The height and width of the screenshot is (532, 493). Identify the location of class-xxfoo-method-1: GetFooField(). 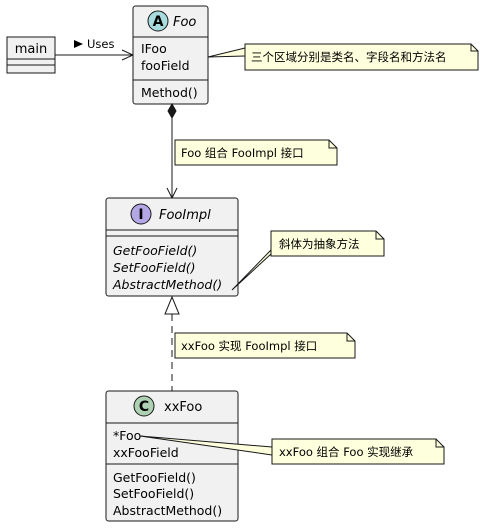
(154, 477).